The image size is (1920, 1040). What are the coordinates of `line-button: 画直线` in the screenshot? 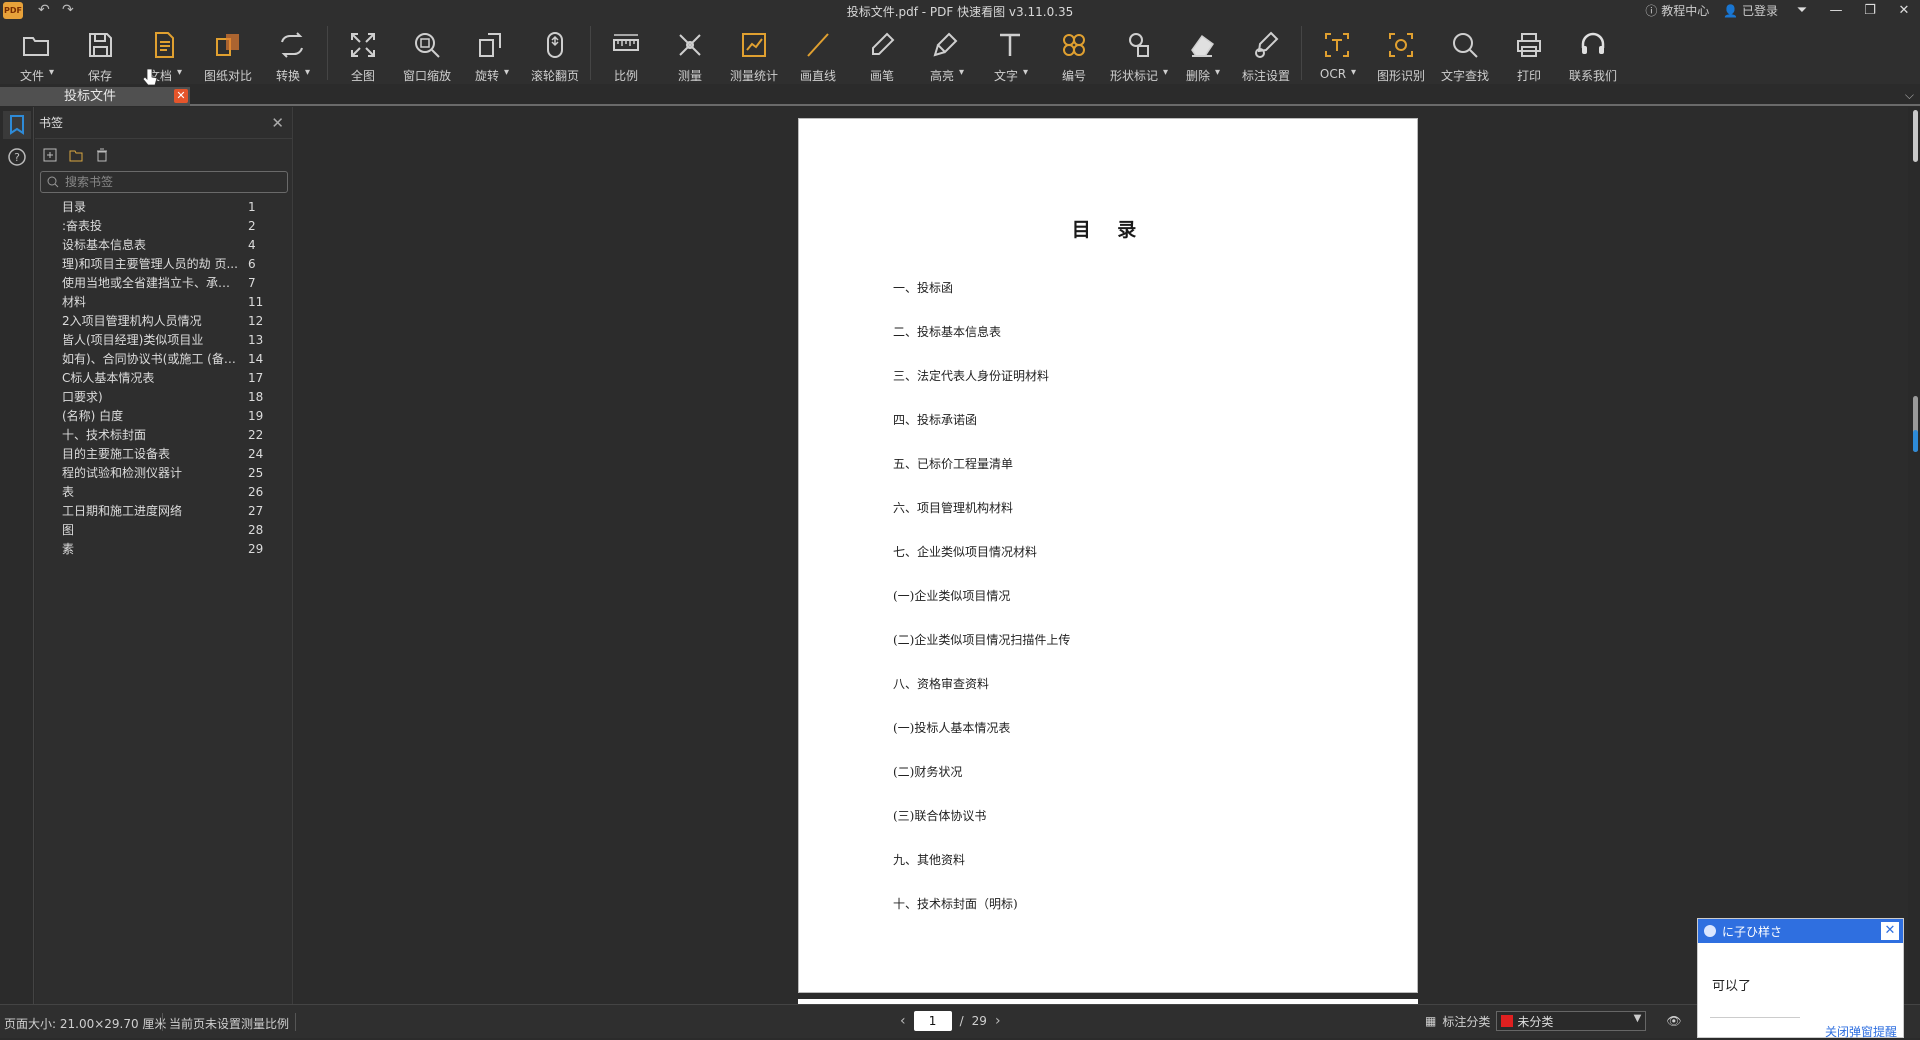 It's located at (818, 53).